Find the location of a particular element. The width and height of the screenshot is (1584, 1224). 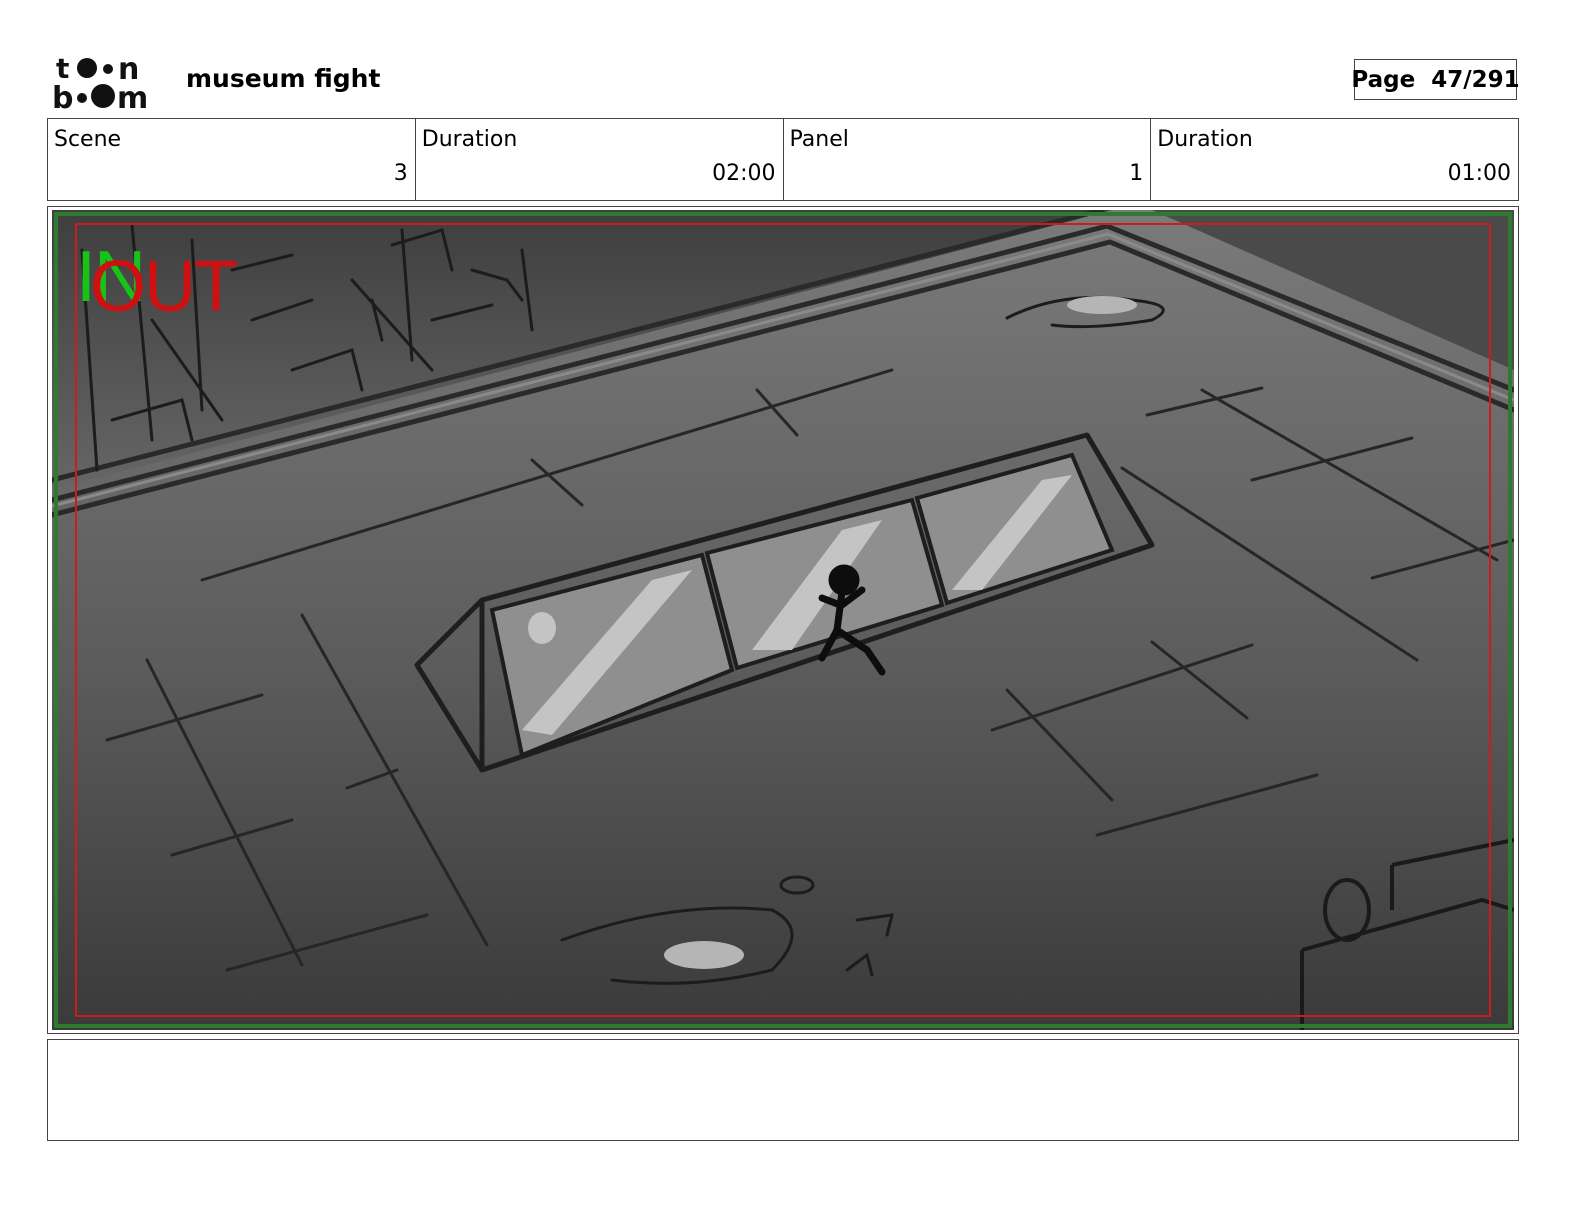

panel-duration-cell: Duration 01:00 is located at coordinates (1334, 159).